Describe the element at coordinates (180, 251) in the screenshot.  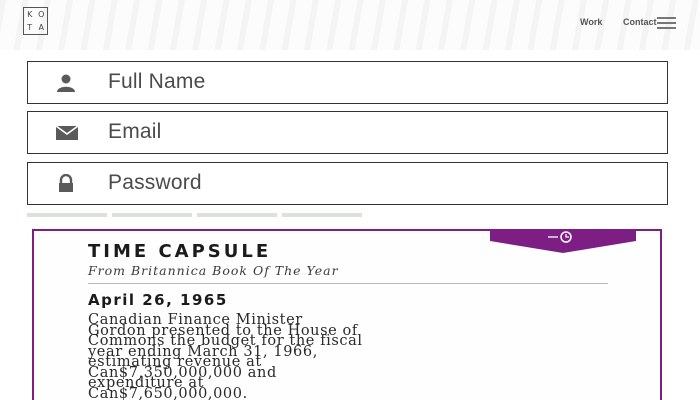
I see `time-capsule-title: TIME CAPSULE` at that location.